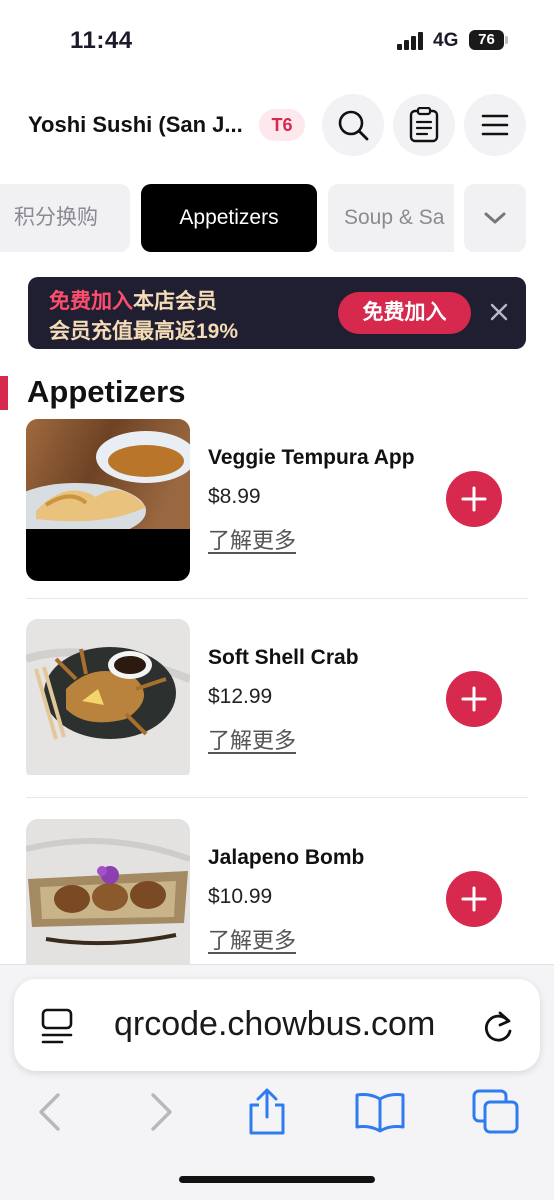 Image resolution: width=554 pixels, height=1200 pixels. What do you see at coordinates (175, 301) in the screenshot?
I see `banner-headline-rest: 本店会员` at bounding box center [175, 301].